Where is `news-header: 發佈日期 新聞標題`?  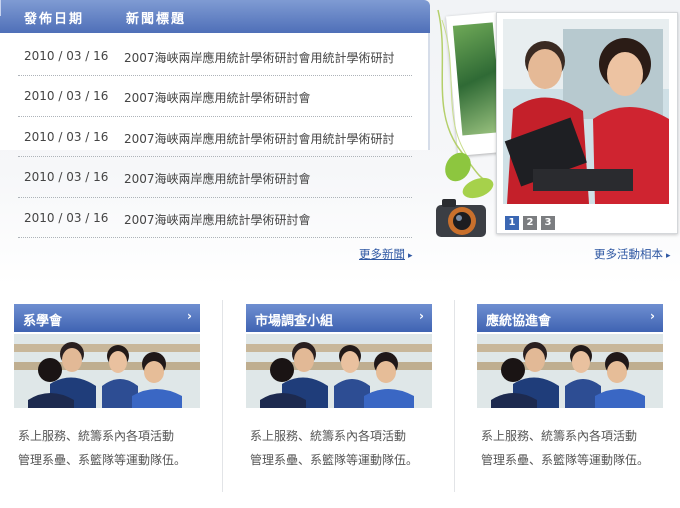 news-header: 發佈日期 新聞標題 is located at coordinates (215, 16).